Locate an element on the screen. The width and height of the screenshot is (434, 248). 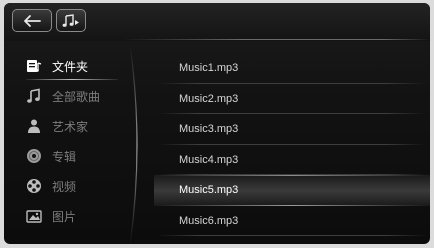
file-row: Music6.mp3 is located at coordinates (292, 221).